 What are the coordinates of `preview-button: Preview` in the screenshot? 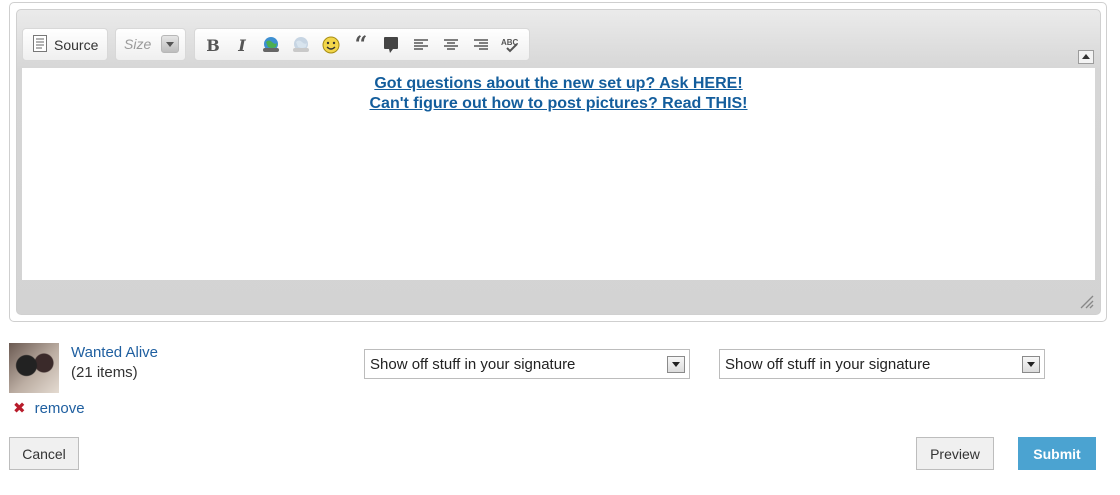 It's located at (955, 453).